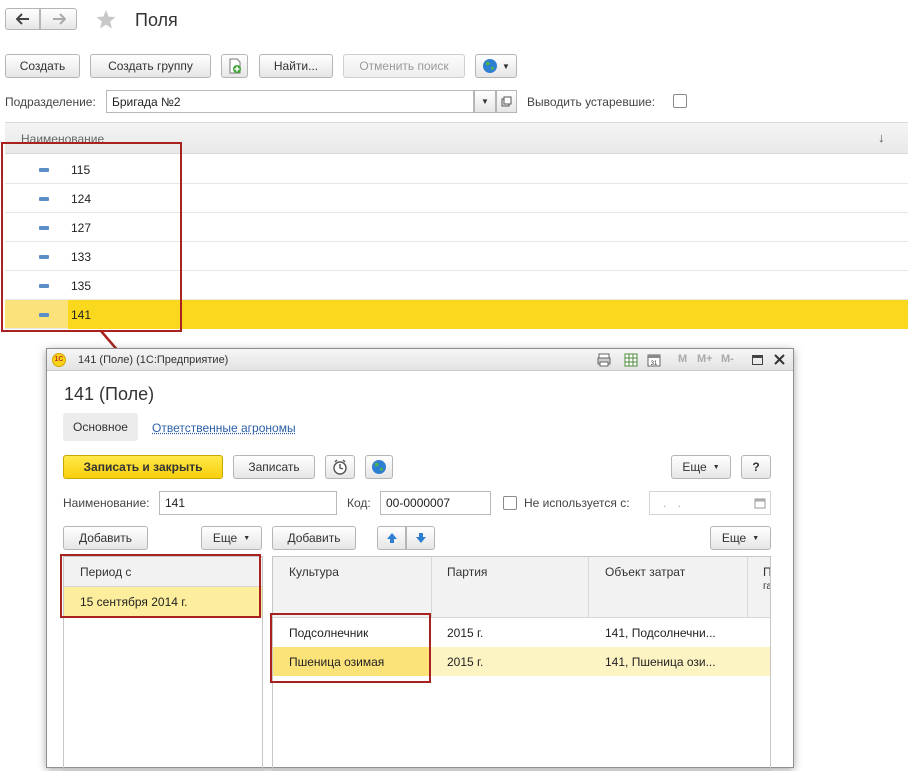 The image size is (908, 771). I want to click on globe-menu-button: ▼, so click(496, 66).